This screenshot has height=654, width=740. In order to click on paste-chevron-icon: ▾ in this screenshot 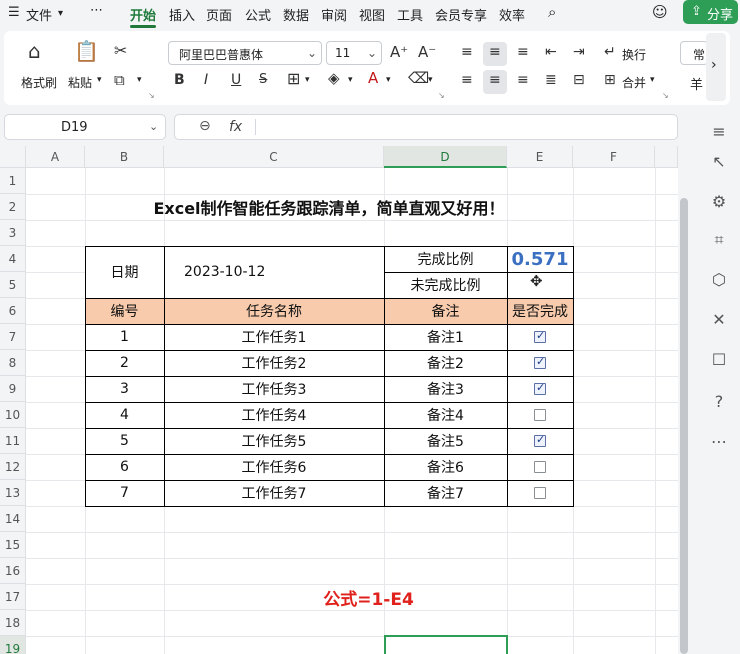, I will do `click(99, 80)`.